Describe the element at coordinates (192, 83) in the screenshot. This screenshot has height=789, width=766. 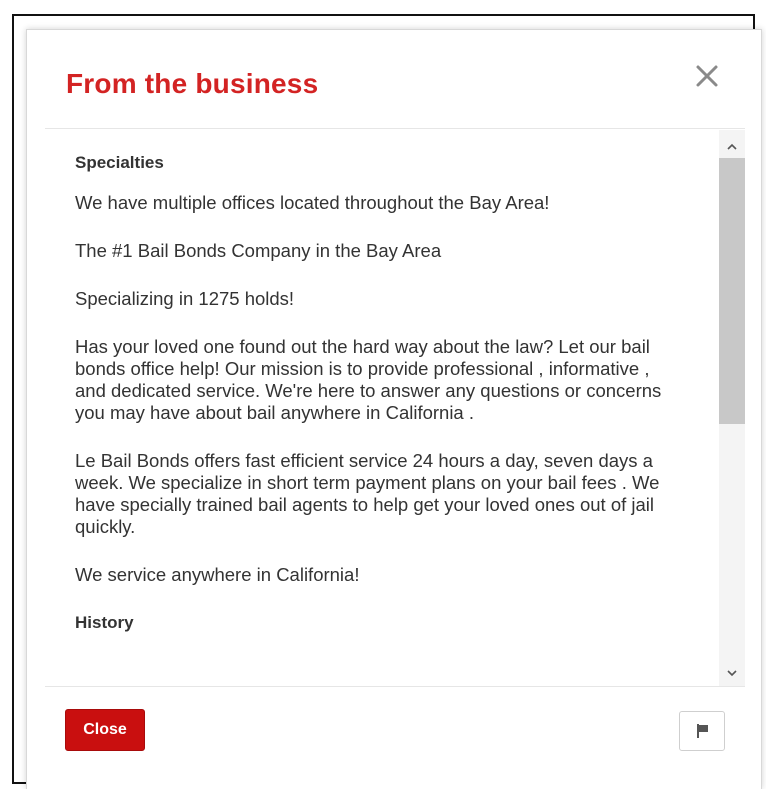
I see `modal-title: From the business` at that location.